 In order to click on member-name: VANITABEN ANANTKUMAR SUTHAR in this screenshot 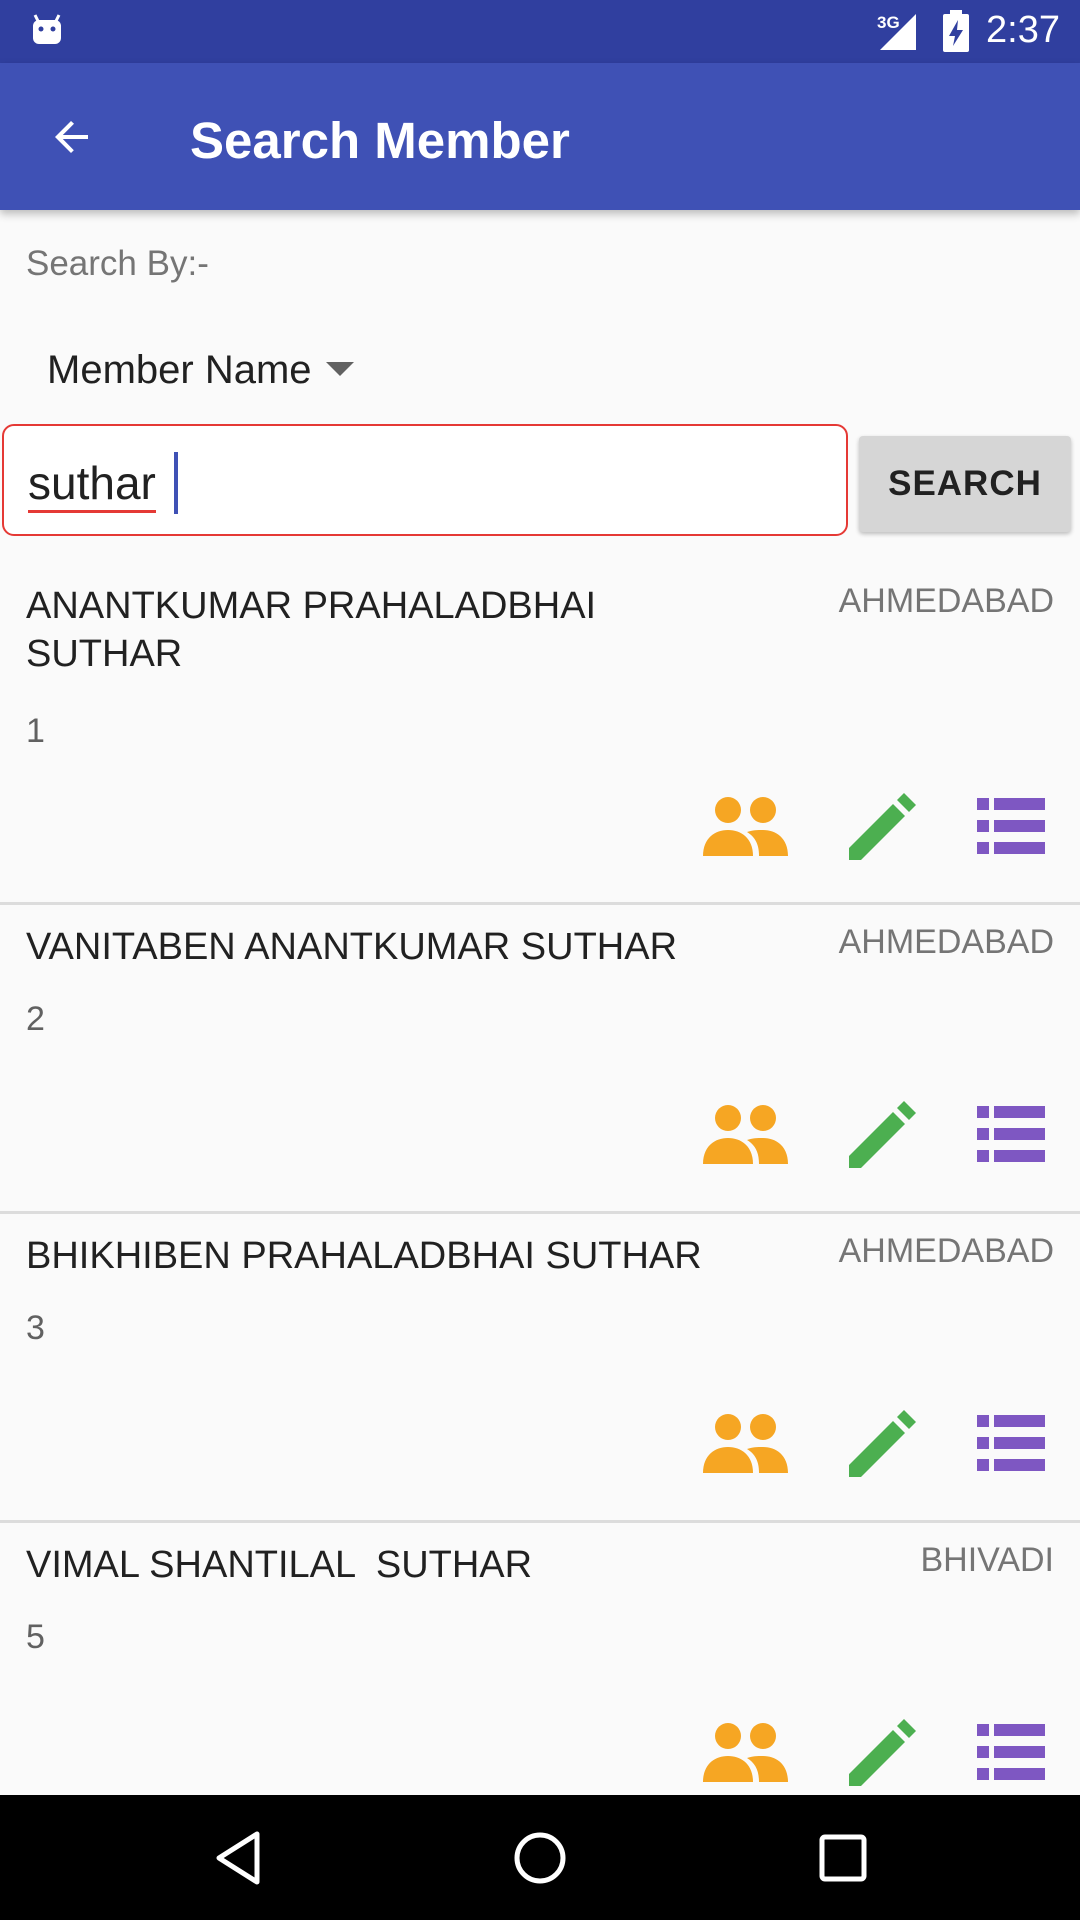, I will do `click(352, 947)`.